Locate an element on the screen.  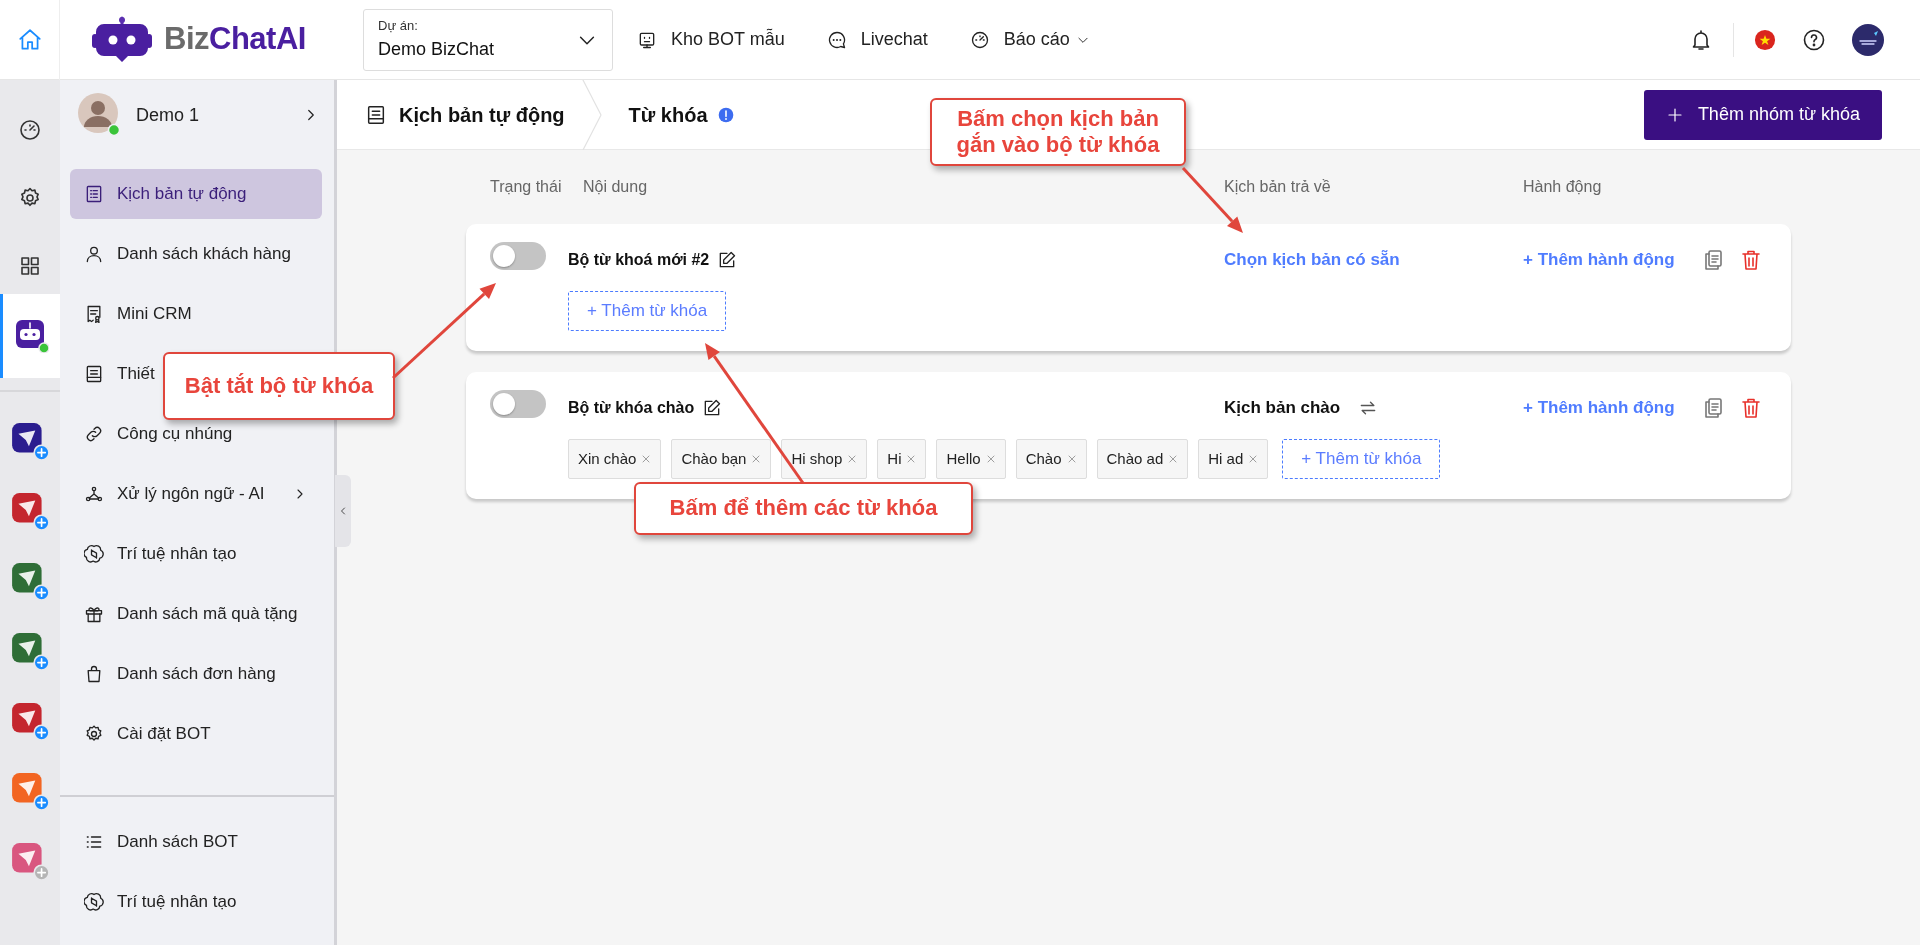
keyword-tag: Chào is located at coordinates (1051, 459).